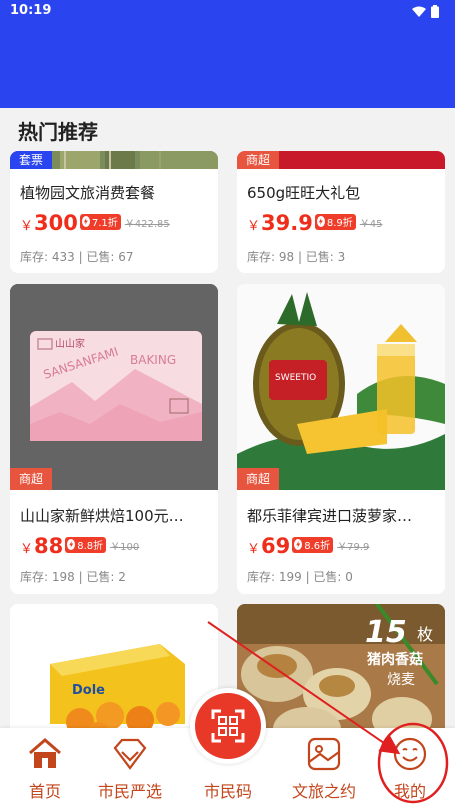 The height and width of the screenshot is (810, 455). I want to click on scan-code-button, so click(228, 726).